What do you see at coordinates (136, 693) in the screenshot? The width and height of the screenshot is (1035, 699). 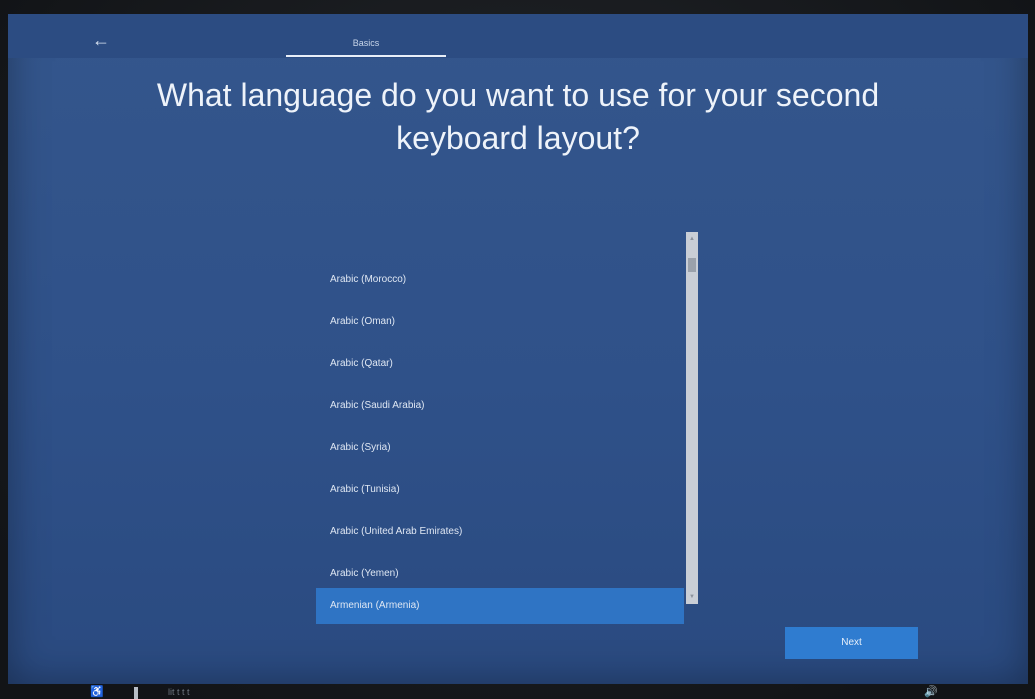 I see `microphone-icon` at bounding box center [136, 693].